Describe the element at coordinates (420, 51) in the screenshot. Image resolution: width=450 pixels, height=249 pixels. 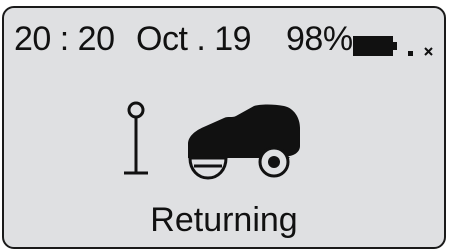
I see `no-signal-icon` at that location.